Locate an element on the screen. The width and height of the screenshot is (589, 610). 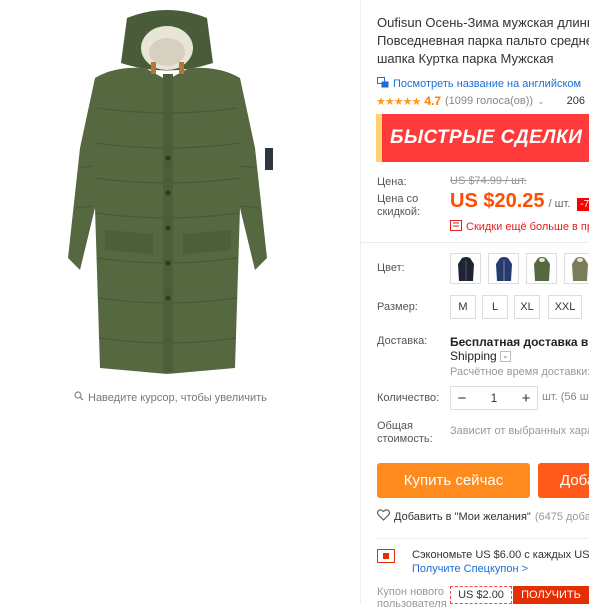
quantity-increase-button: + is located at coordinates (526, 398).